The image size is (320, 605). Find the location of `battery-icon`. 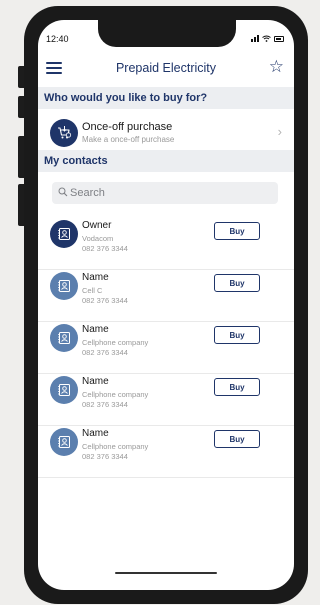

battery-icon is located at coordinates (279, 39).